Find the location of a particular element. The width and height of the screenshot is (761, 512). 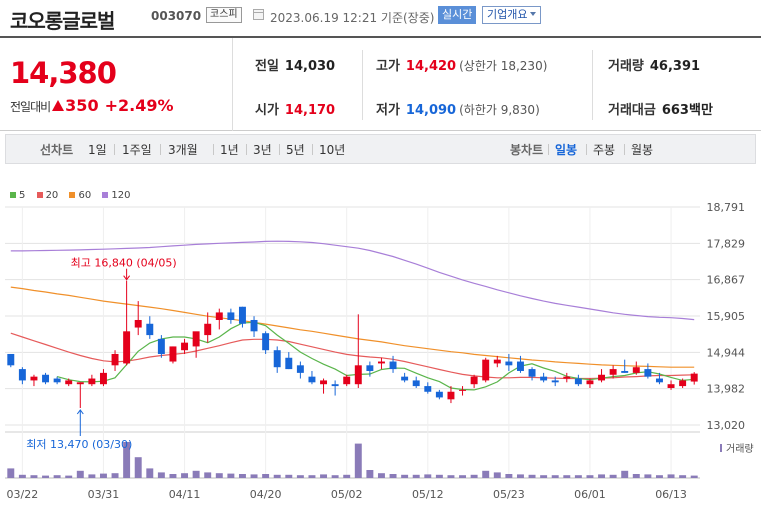

x-tick-label: 04/11 is located at coordinates (185, 494).